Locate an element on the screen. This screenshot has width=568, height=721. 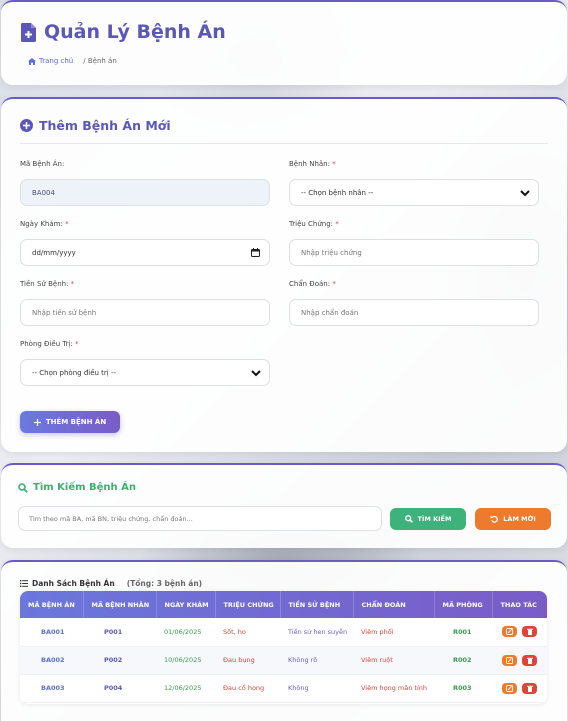
column-header: TIỀN SỬ BỆNH is located at coordinates (317, 604).